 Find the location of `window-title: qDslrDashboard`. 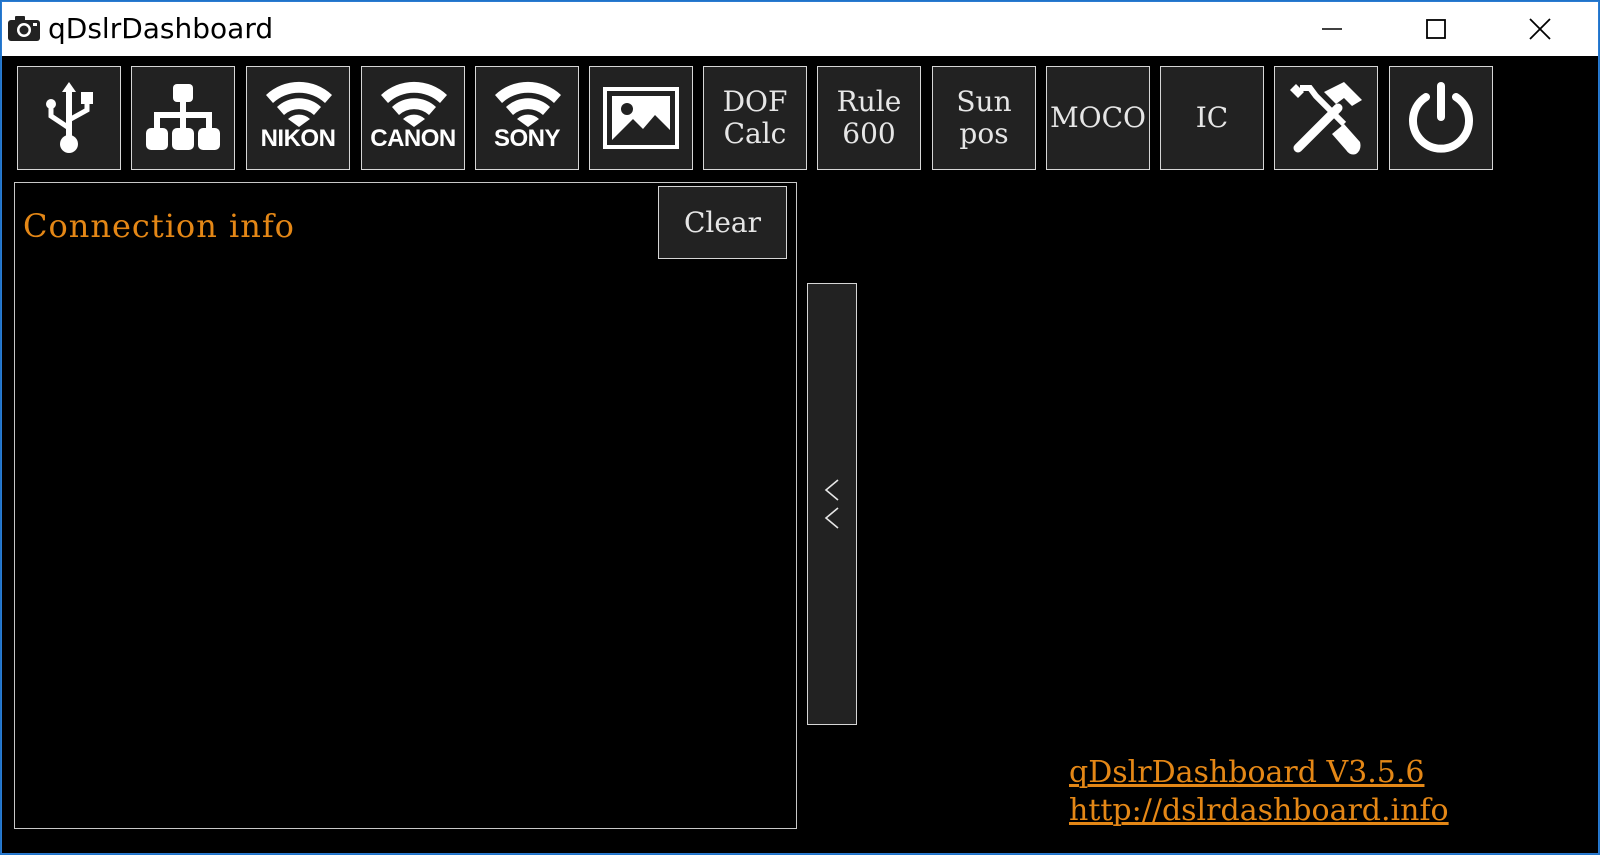

window-title: qDslrDashboard is located at coordinates (161, 28).